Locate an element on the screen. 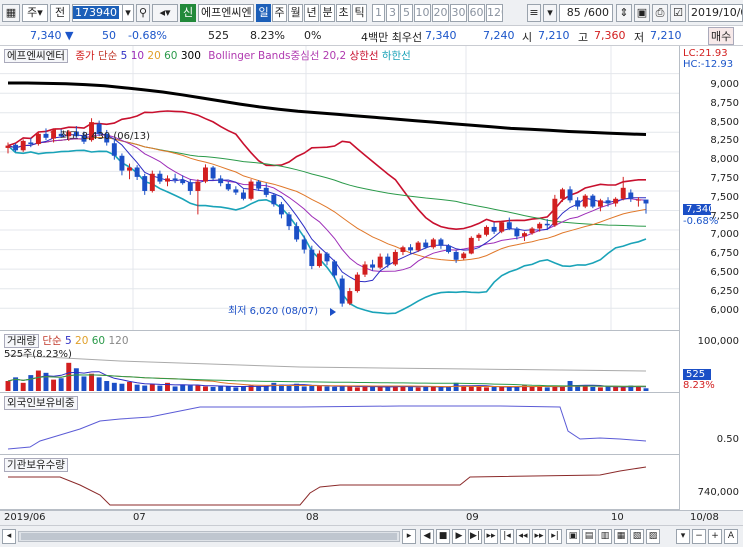 The height and width of the screenshot is (547, 743). foreign-tick: 0.50 is located at coordinates (727, 439).